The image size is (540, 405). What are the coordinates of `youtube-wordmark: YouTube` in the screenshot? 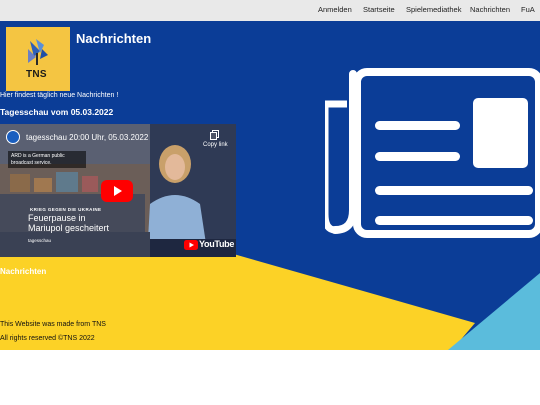 It's located at (216, 244).